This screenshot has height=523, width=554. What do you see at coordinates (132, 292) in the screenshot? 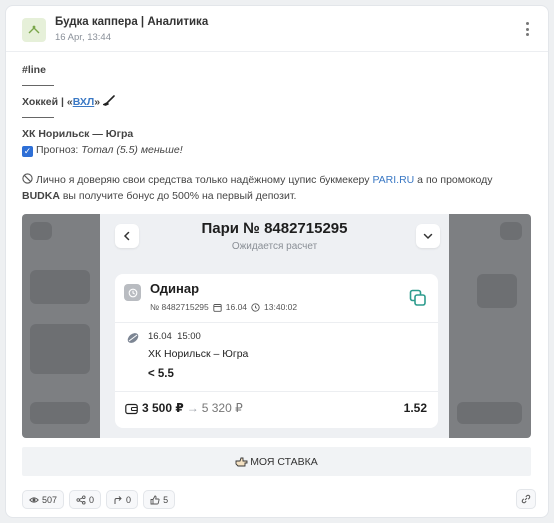
I see `clock-icon` at bounding box center [132, 292].